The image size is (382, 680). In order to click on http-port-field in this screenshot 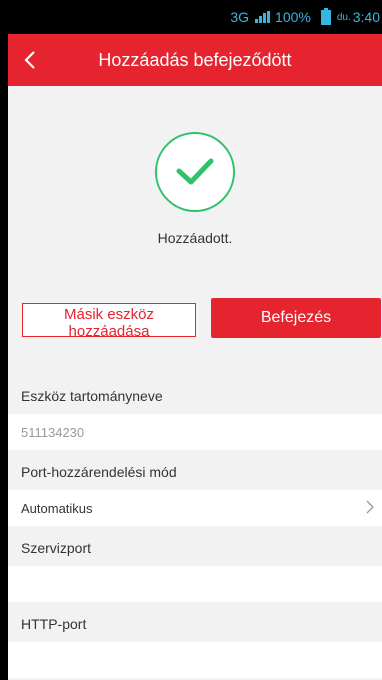, I will do `click(195, 660)`.